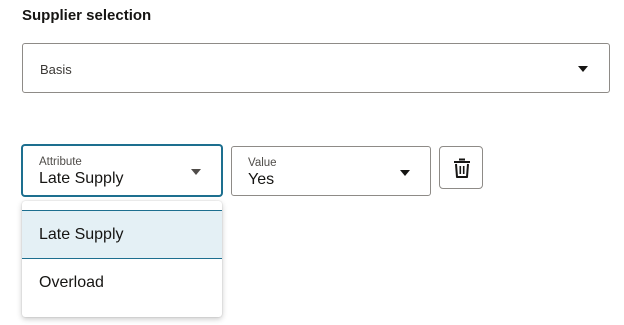  Describe the element at coordinates (262, 163) in the screenshot. I see `value-label: Value` at that location.